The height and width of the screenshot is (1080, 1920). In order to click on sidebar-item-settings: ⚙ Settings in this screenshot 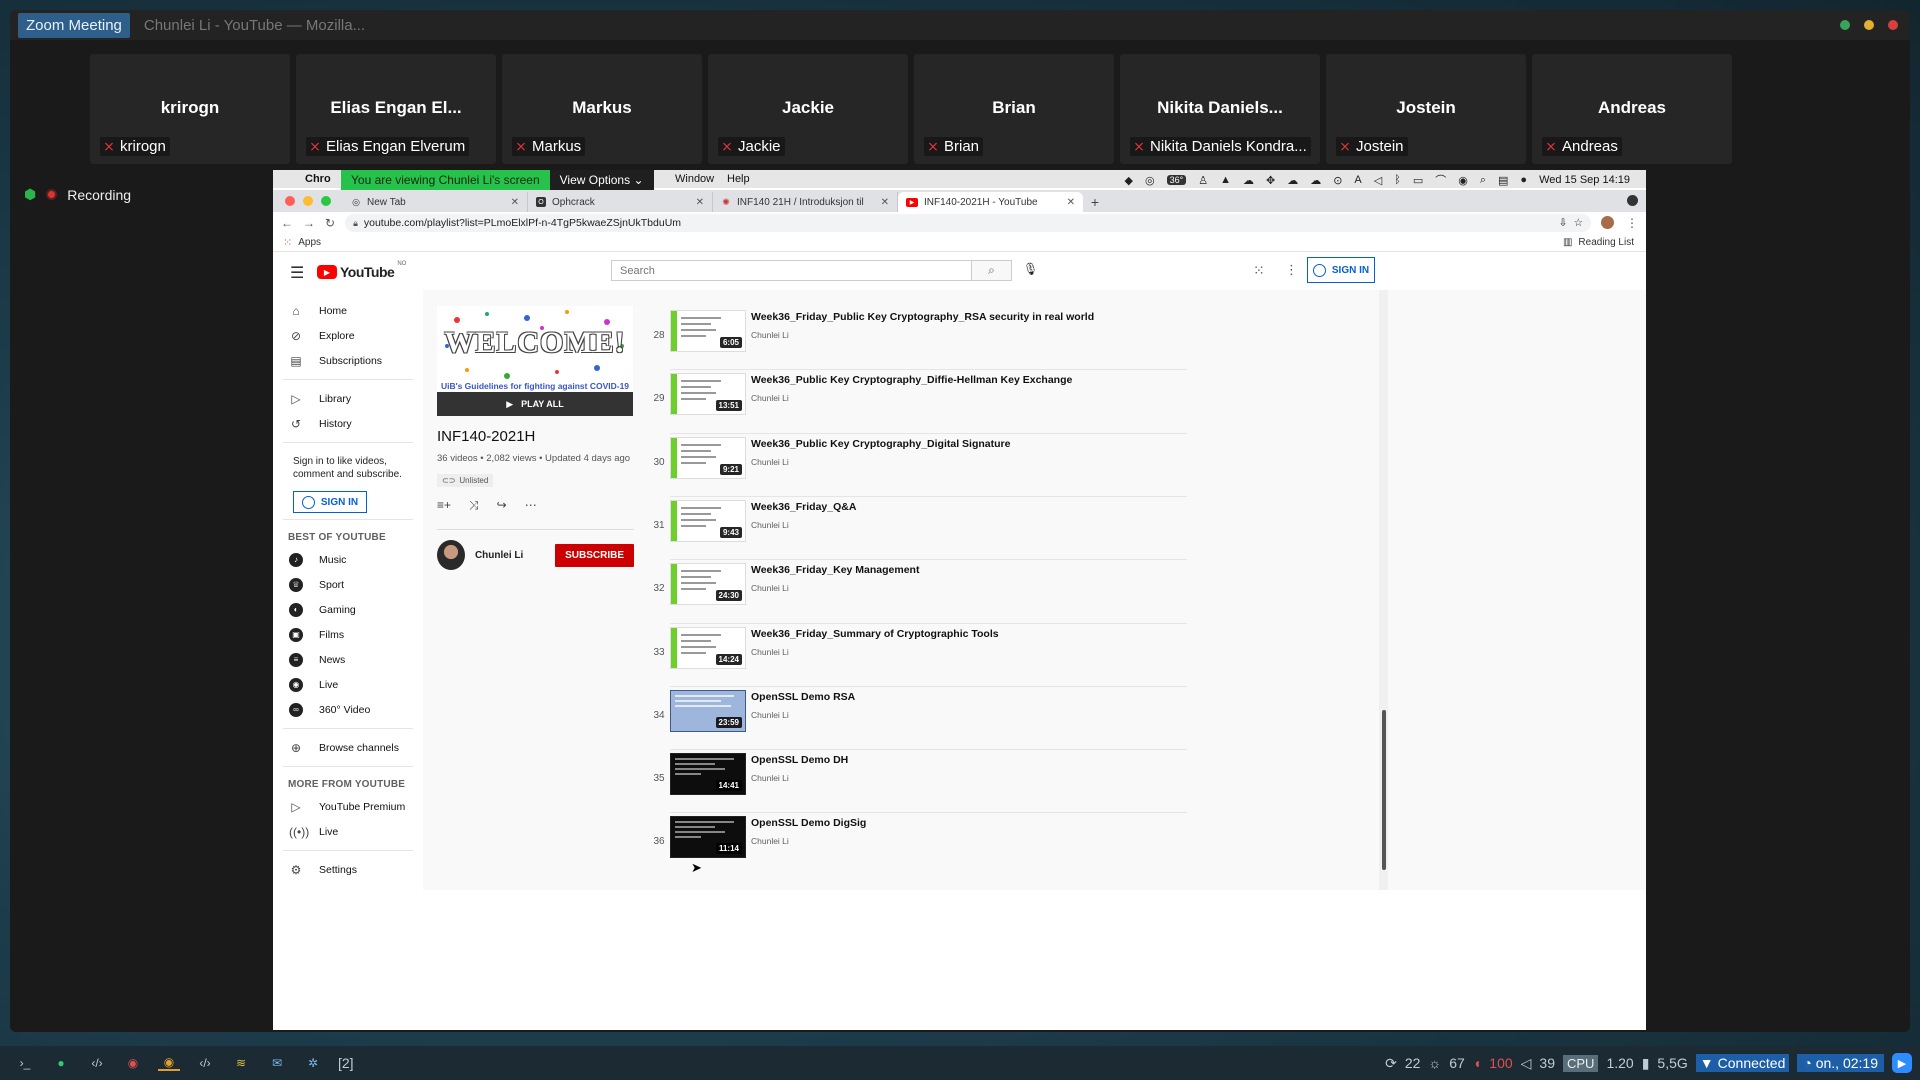, I will do `click(348, 869)`.